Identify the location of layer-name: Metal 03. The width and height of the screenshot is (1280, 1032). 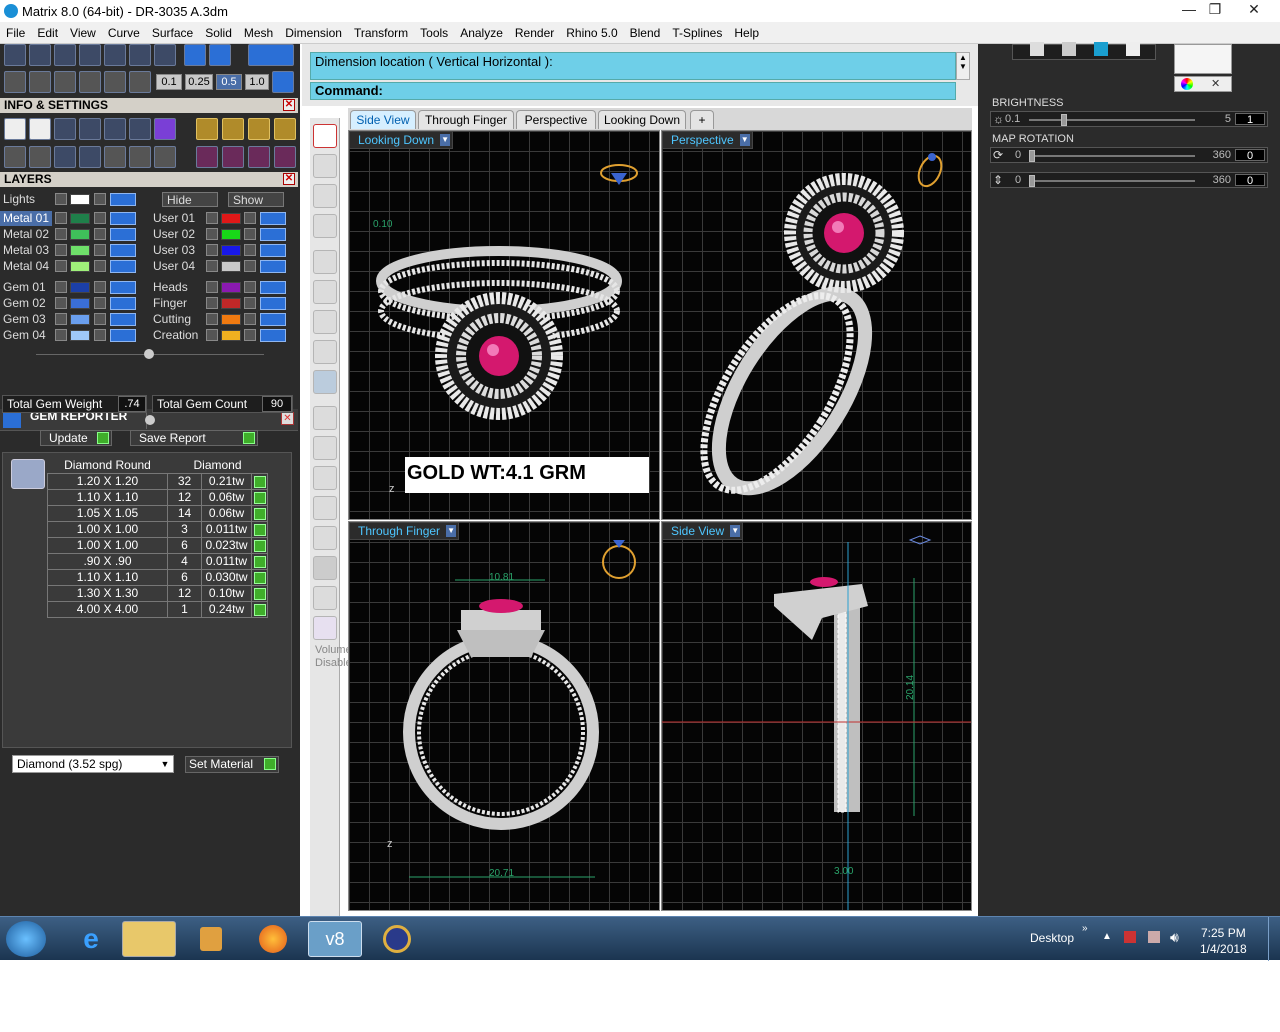
(26, 250).